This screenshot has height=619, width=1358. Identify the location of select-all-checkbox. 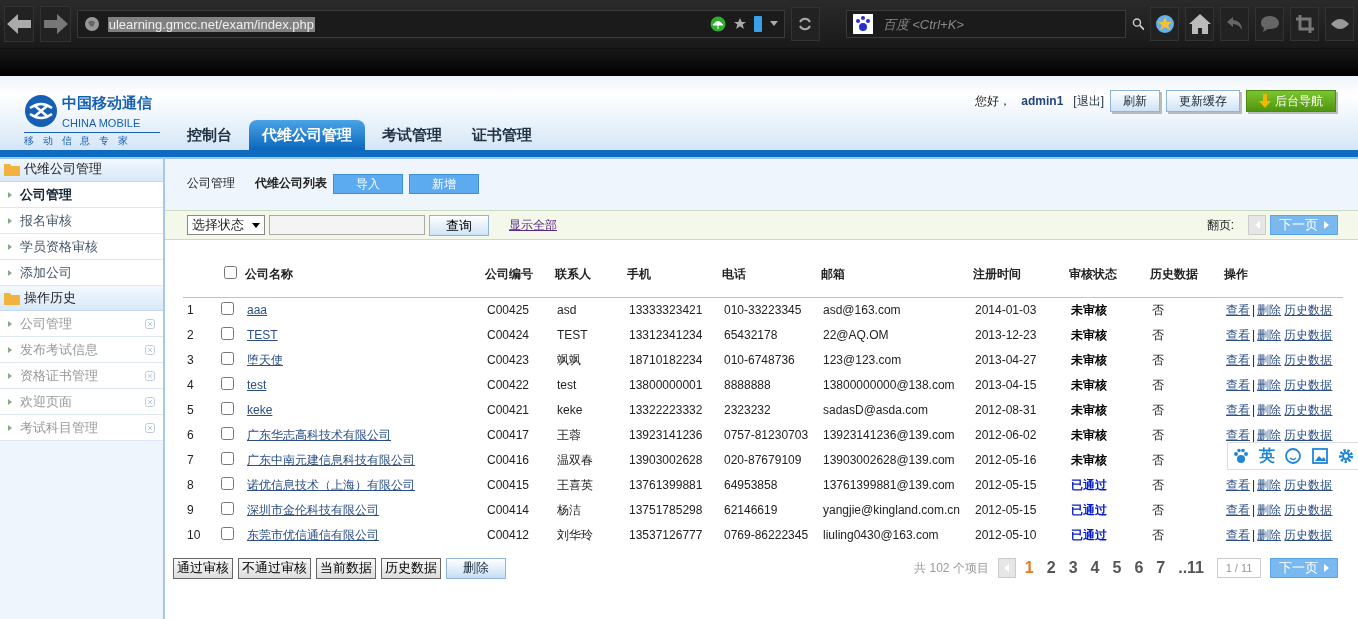
(230, 273).